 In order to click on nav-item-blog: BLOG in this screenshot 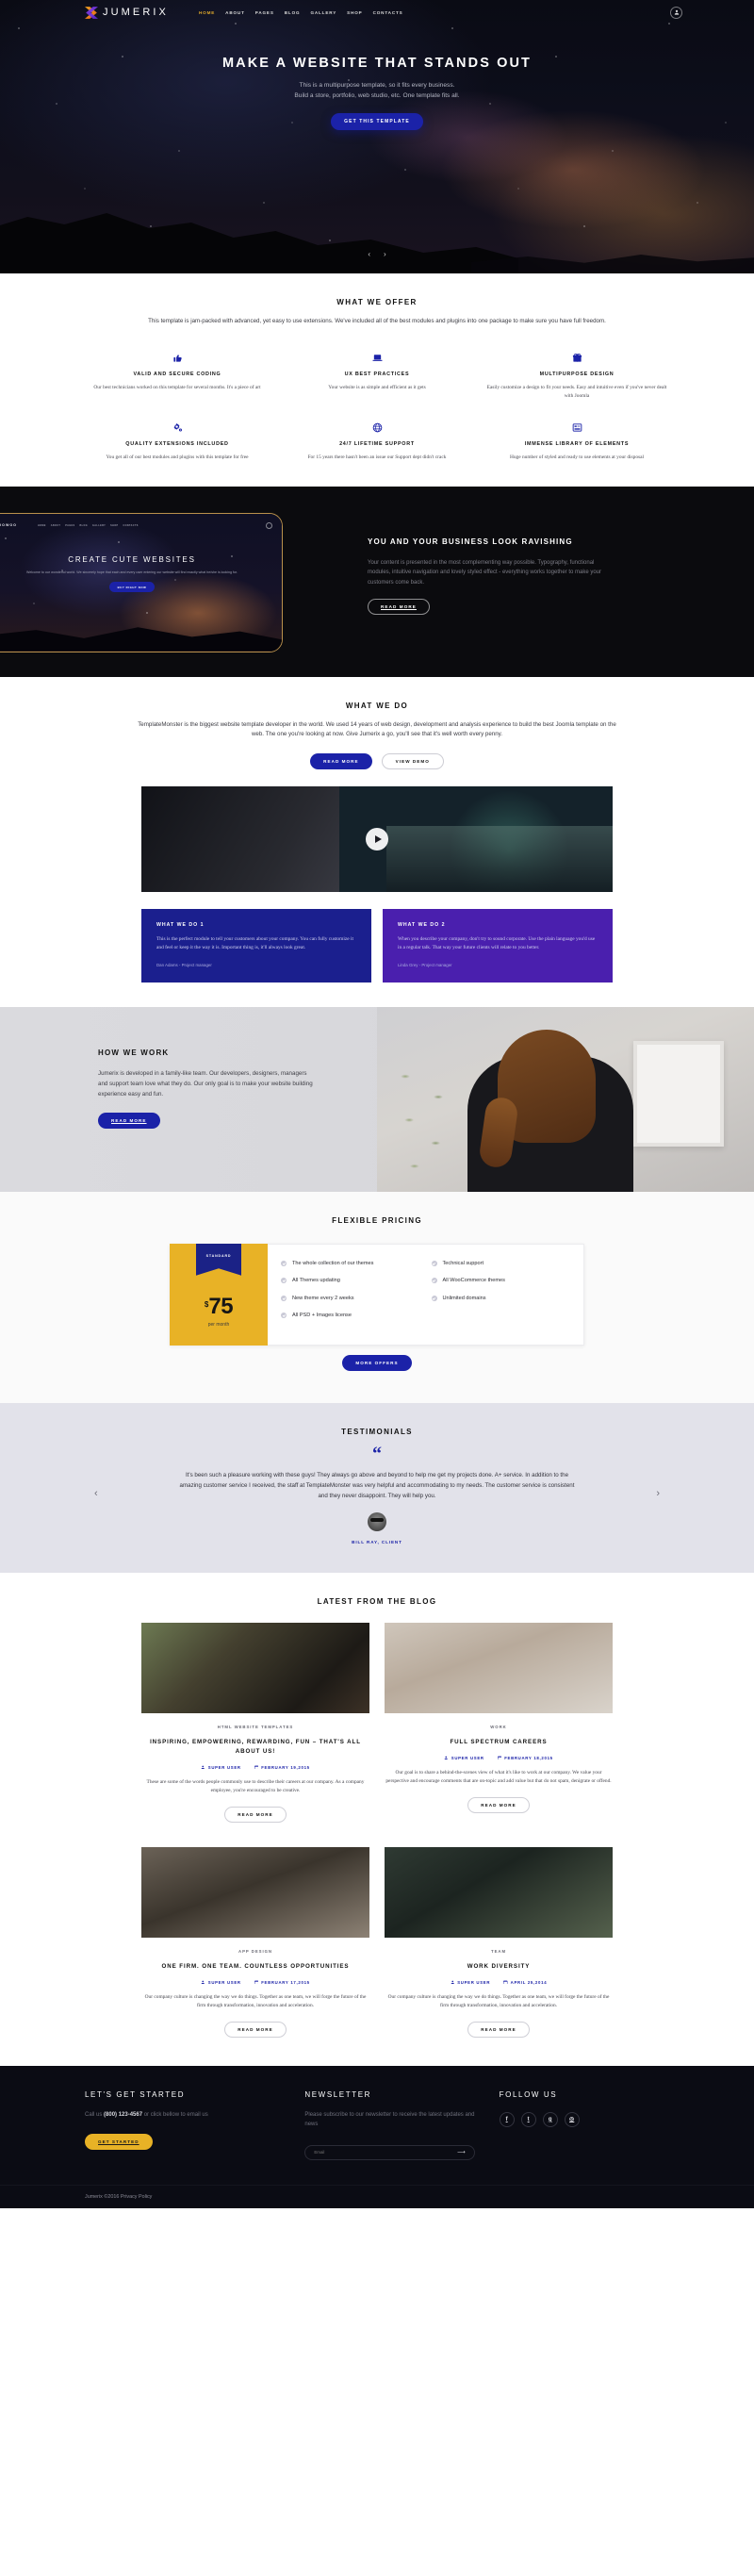, I will do `click(293, 12)`.